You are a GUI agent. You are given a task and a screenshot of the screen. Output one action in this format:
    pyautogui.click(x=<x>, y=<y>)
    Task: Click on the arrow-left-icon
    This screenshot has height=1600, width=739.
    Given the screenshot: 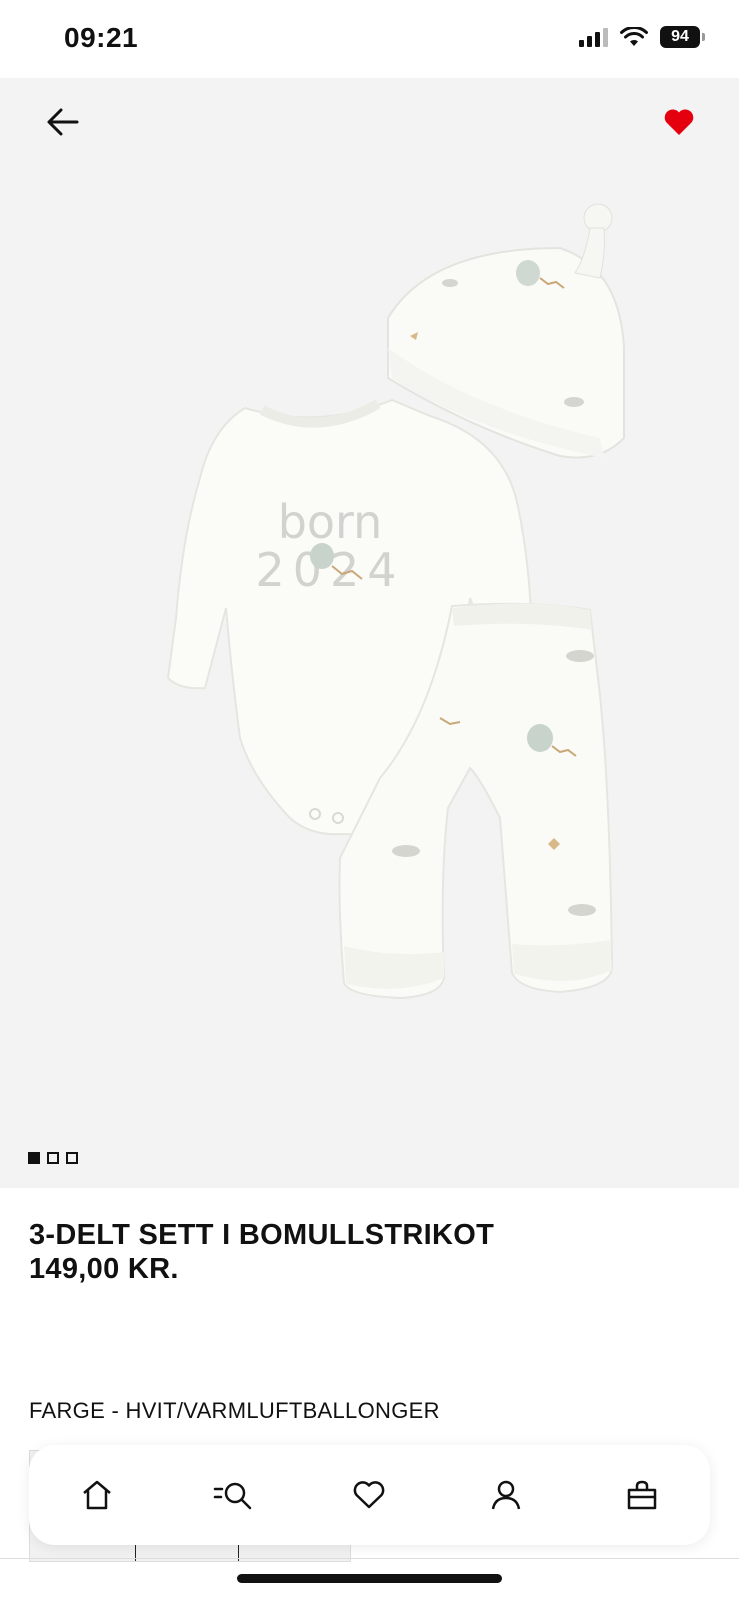 What is the action you would take?
    pyautogui.click(x=63, y=122)
    